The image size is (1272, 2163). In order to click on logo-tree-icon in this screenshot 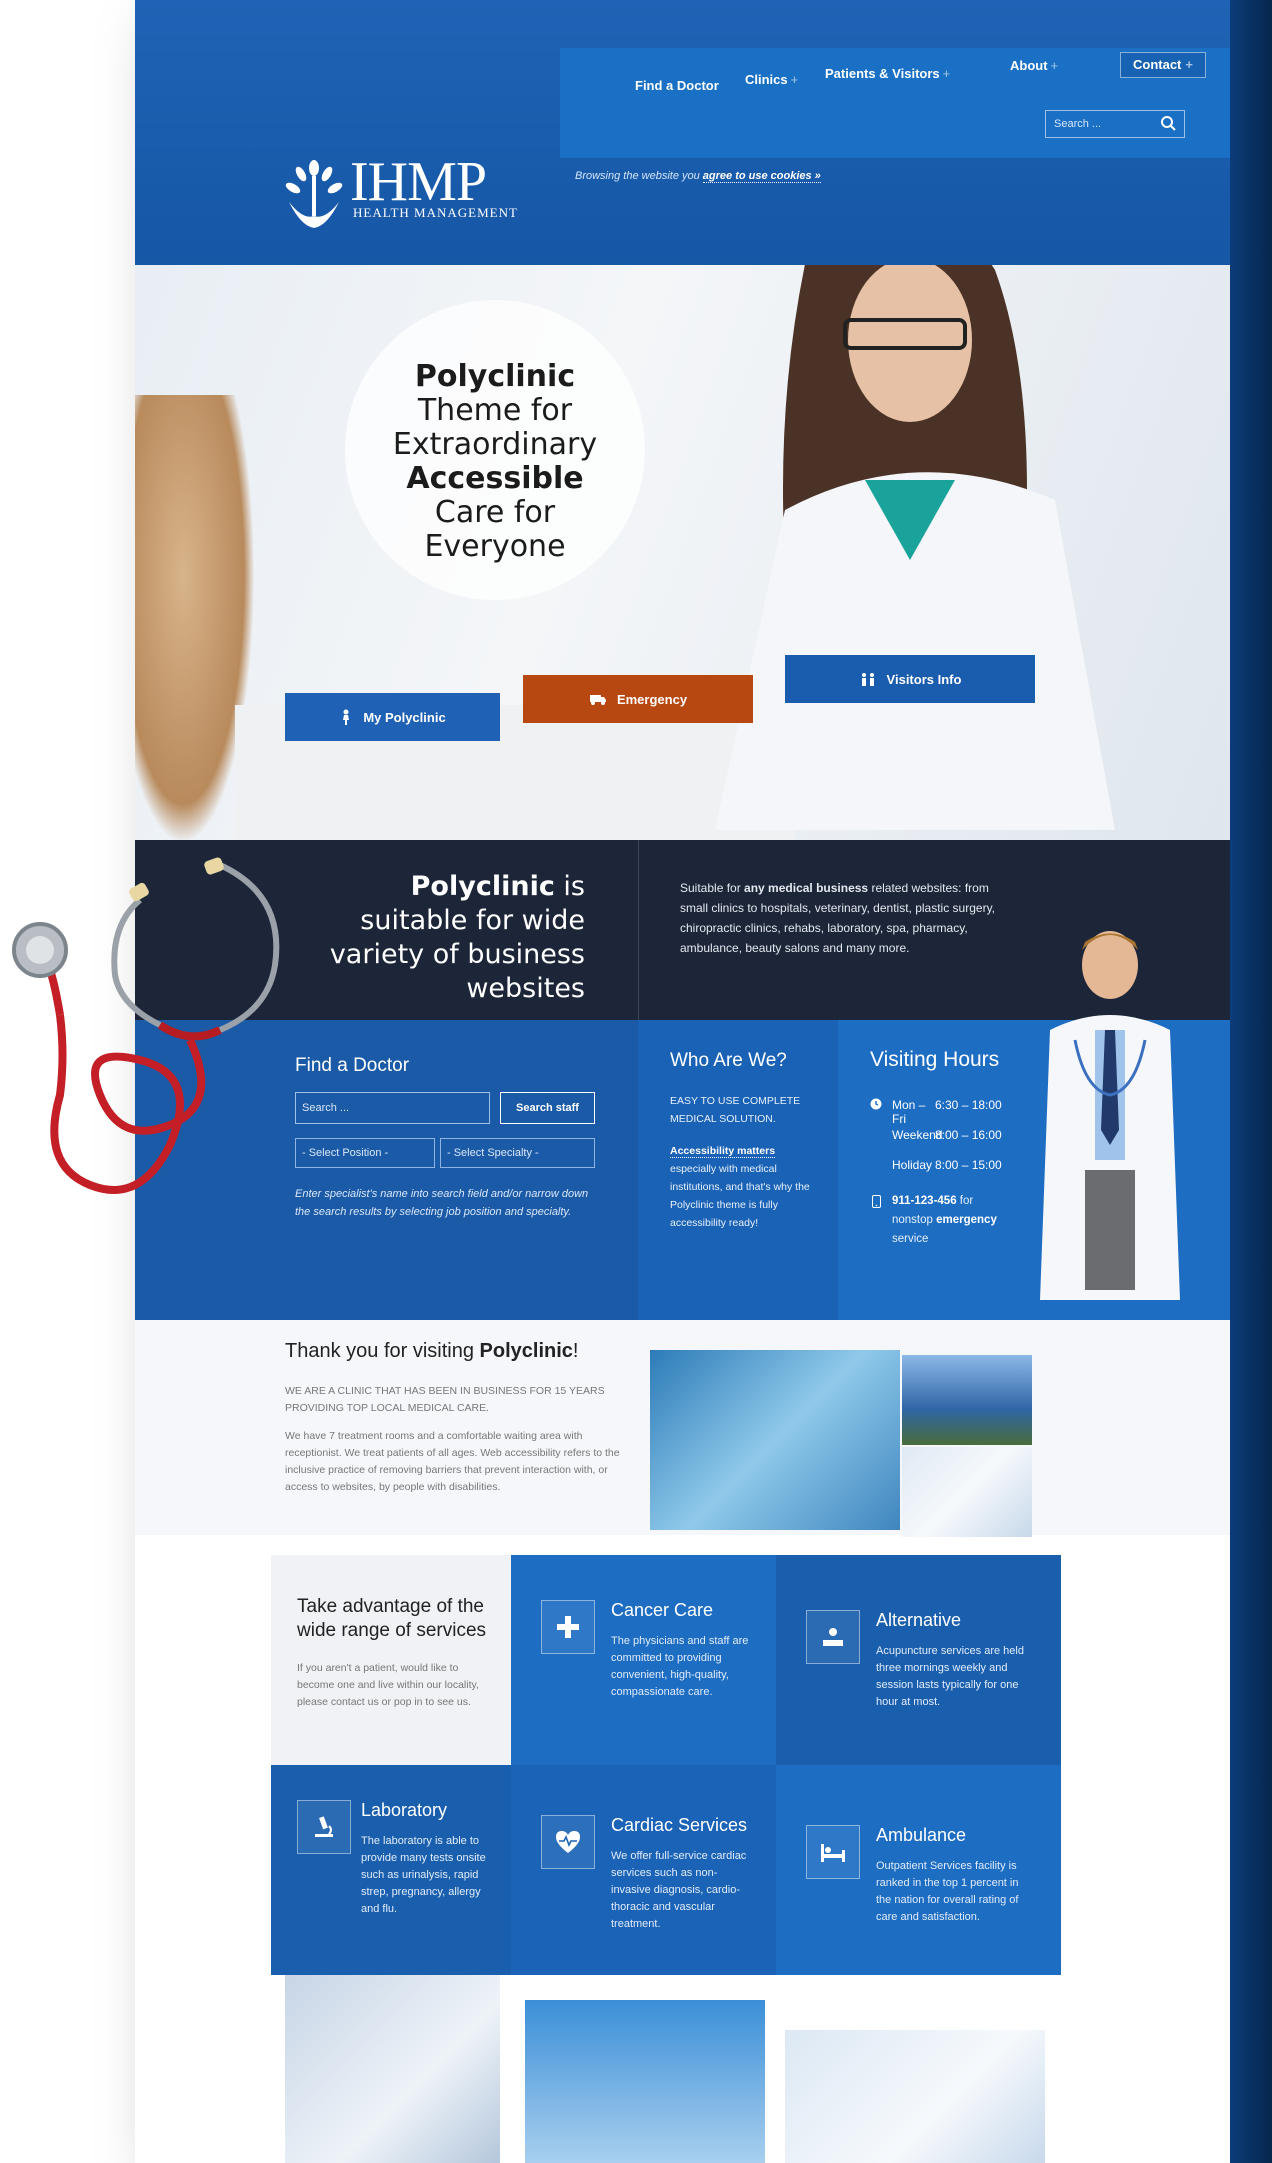, I will do `click(314, 195)`.